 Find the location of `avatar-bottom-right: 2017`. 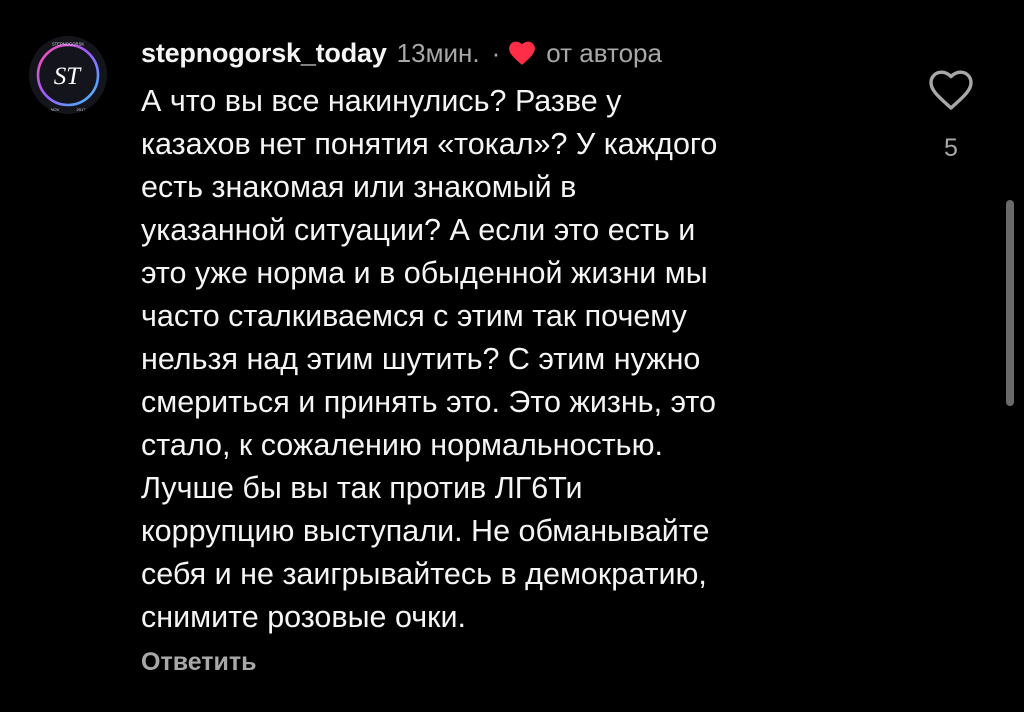

avatar-bottom-right: 2017 is located at coordinates (82, 109).